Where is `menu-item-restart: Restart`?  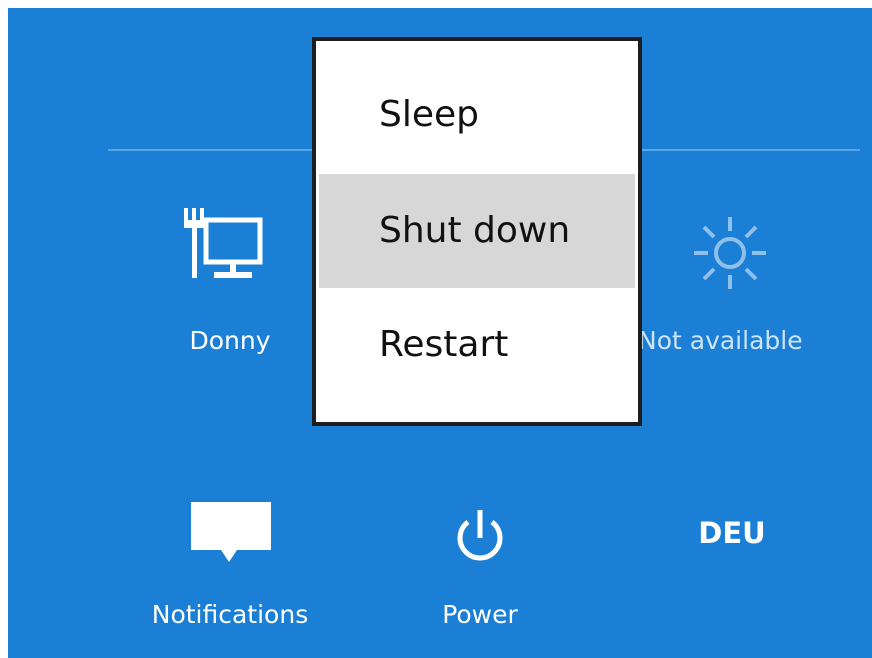
menu-item-restart: Restart is located at coordinates (477, 345).